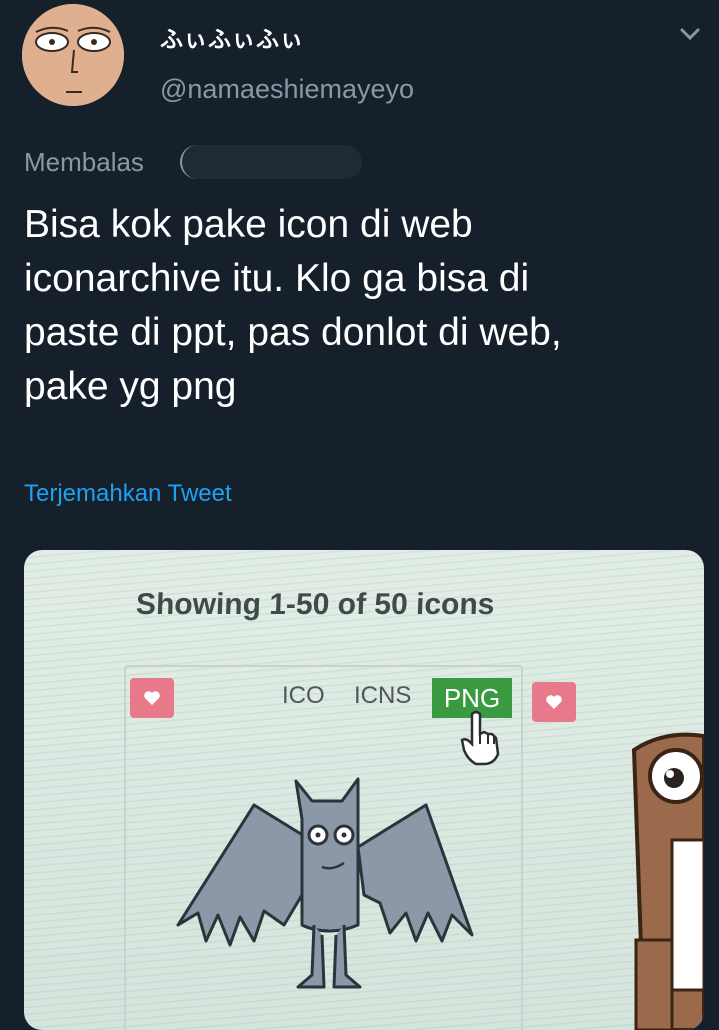  I want to click on avatar-face-icon, so click(73, 55).